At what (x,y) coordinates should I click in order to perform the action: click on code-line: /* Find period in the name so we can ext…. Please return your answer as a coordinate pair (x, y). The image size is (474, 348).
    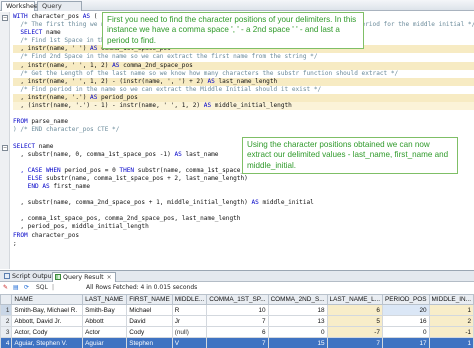
    Looking at the image, I should click on (243, 90).